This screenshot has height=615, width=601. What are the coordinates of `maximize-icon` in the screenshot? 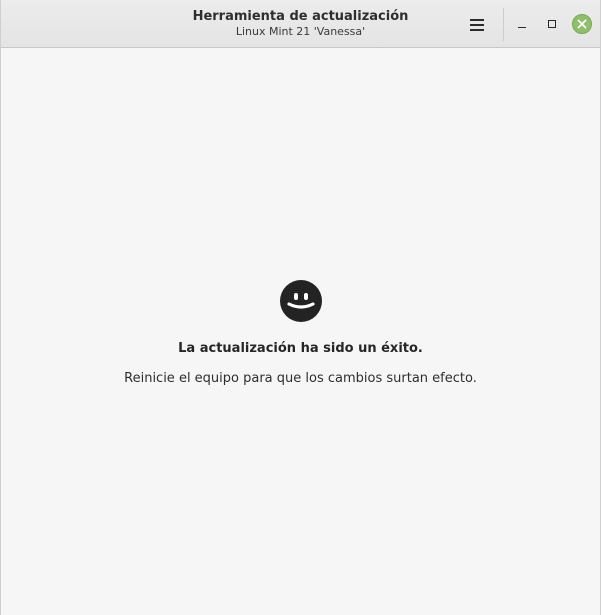 It's located at (552, 24).